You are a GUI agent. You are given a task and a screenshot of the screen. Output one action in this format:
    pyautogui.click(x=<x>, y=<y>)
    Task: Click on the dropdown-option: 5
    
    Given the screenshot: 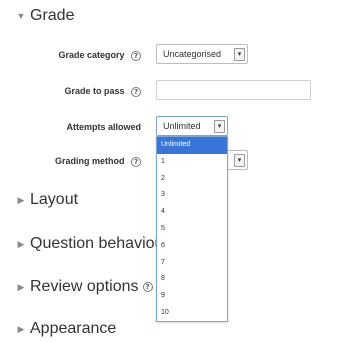 What is the action you would take?
    pyautogui.click(x=192, y=229)
    